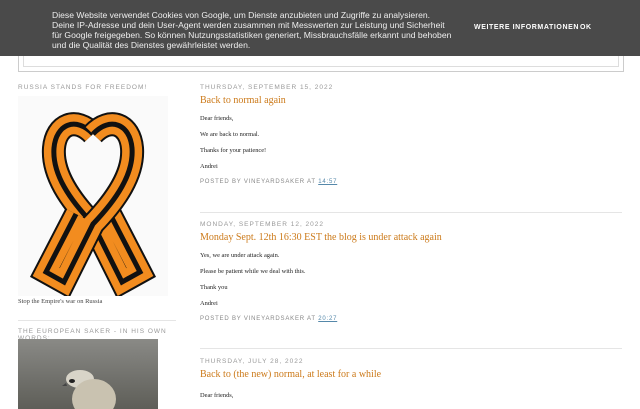 The height and width of the screenshot is (409, 640). I want to click on post-time-link: 20:27, so click(327, 319).